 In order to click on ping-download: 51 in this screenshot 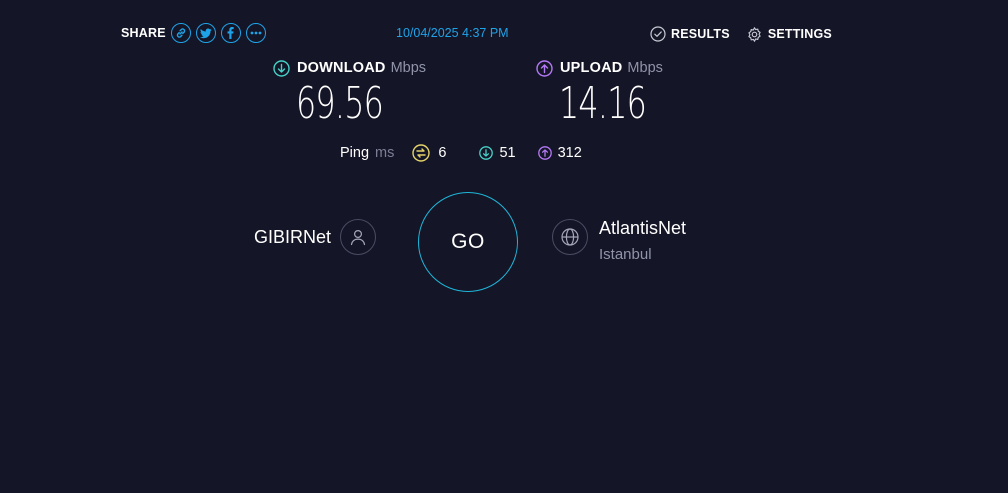, I will do `click(497, 153)`.